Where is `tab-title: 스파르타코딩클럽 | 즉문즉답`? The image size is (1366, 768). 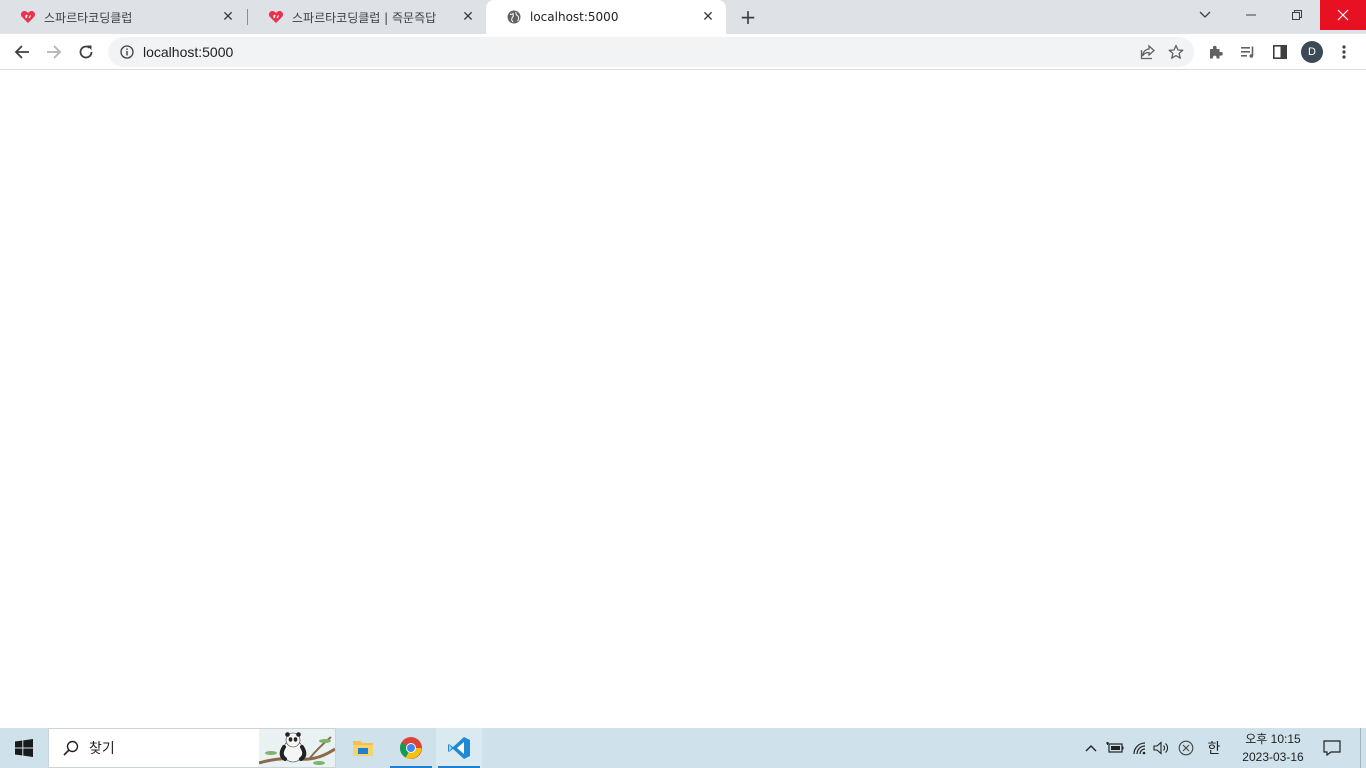
tab-title: 스파르타코딩클럽 | 즉문즉답 is located at coordinates (364, 17).